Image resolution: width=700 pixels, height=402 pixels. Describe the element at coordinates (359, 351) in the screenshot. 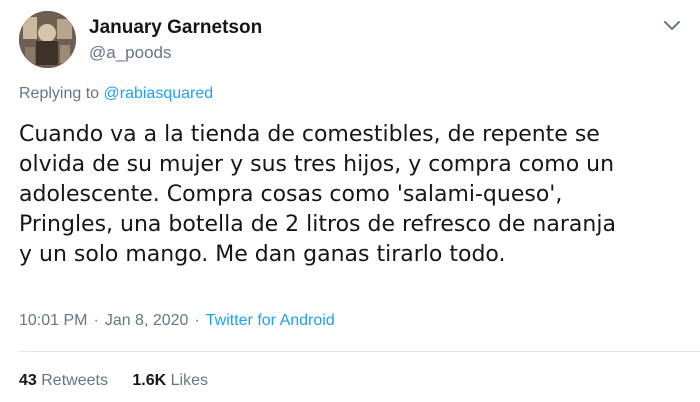

I see `divider` at that location.